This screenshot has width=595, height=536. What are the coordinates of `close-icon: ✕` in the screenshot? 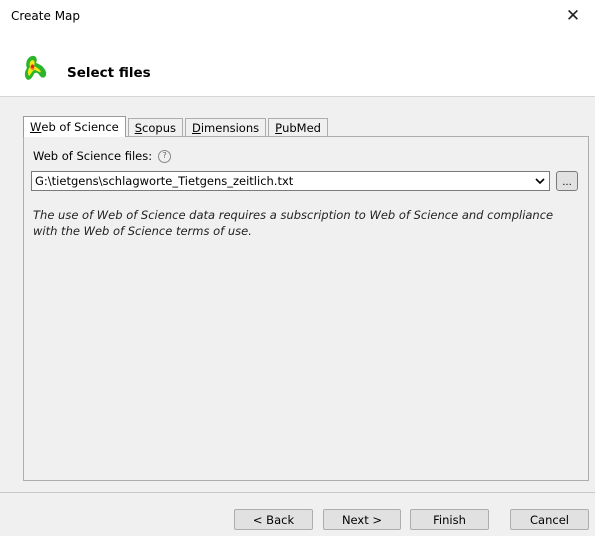 It's located at (573, 16).